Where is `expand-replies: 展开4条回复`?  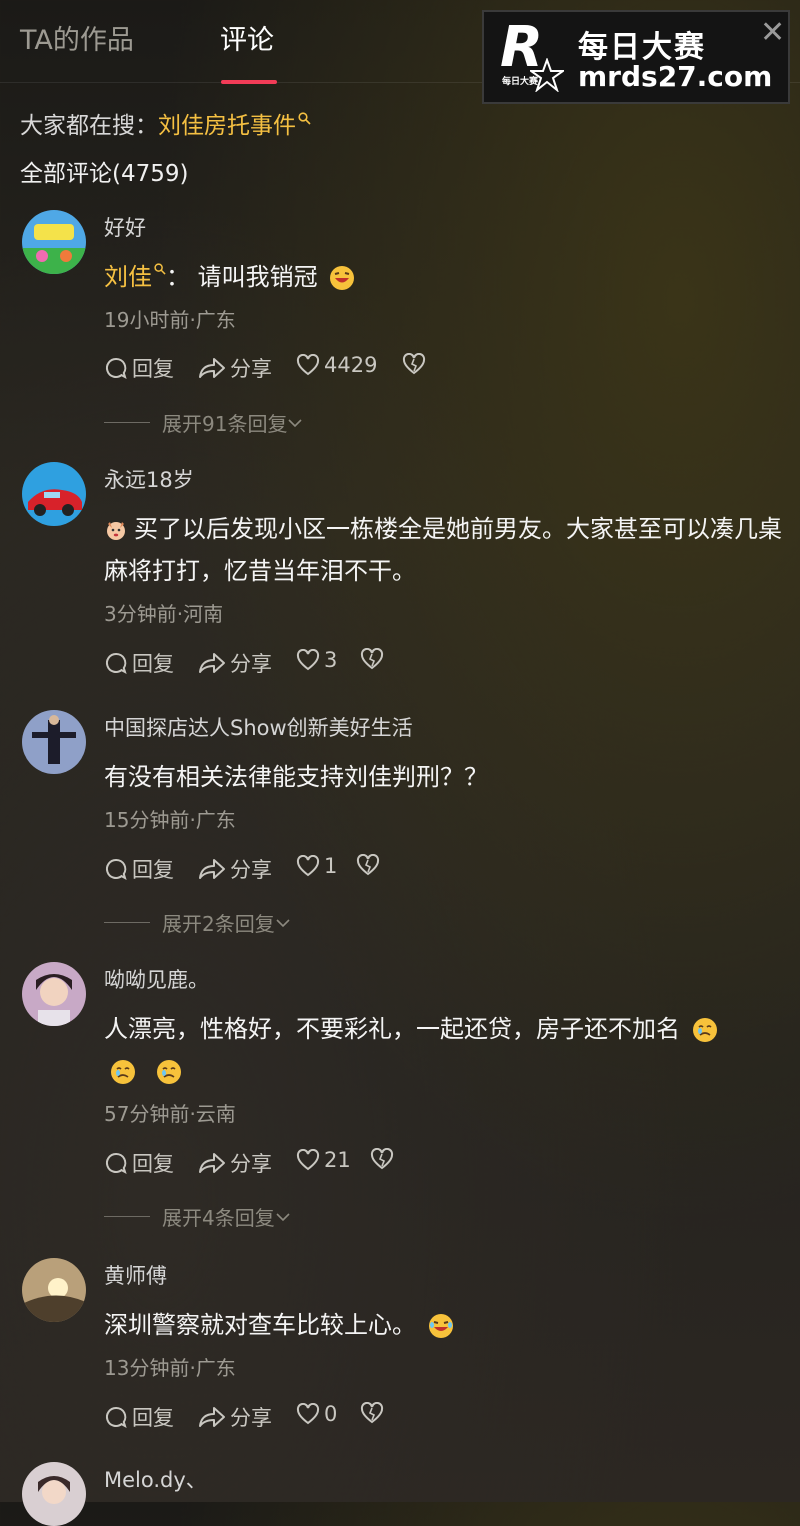 expand-replies: 展开4条回复 is located at coordinates (197, 1216).